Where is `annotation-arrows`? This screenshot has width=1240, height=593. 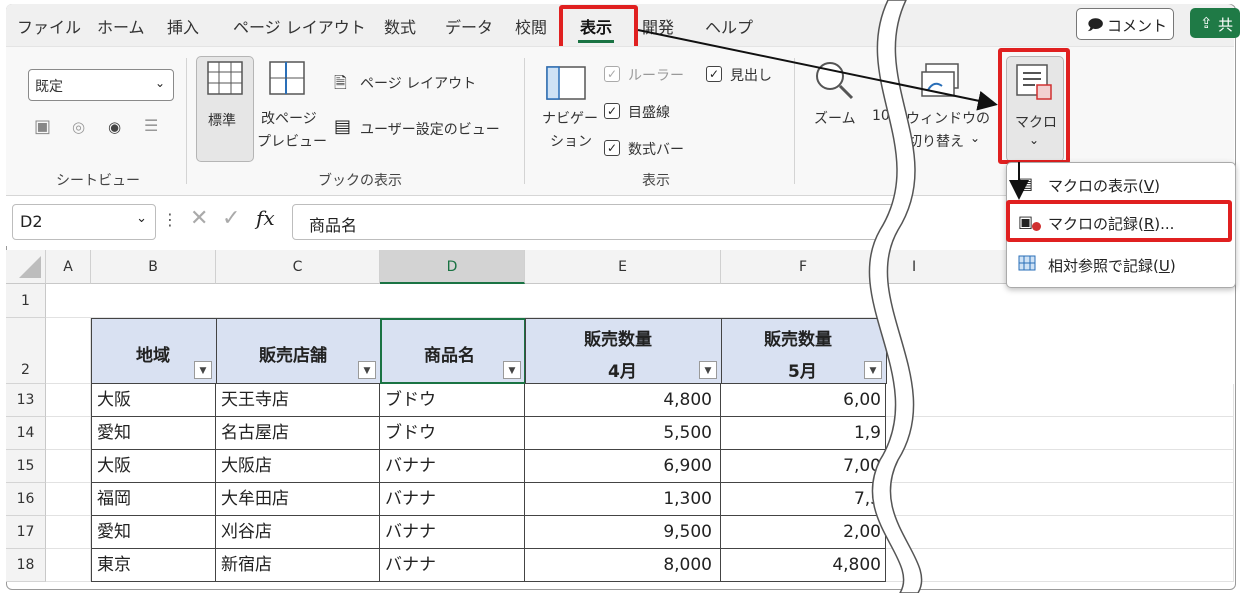 annotation-arrows is located at coordinates (833, 114).